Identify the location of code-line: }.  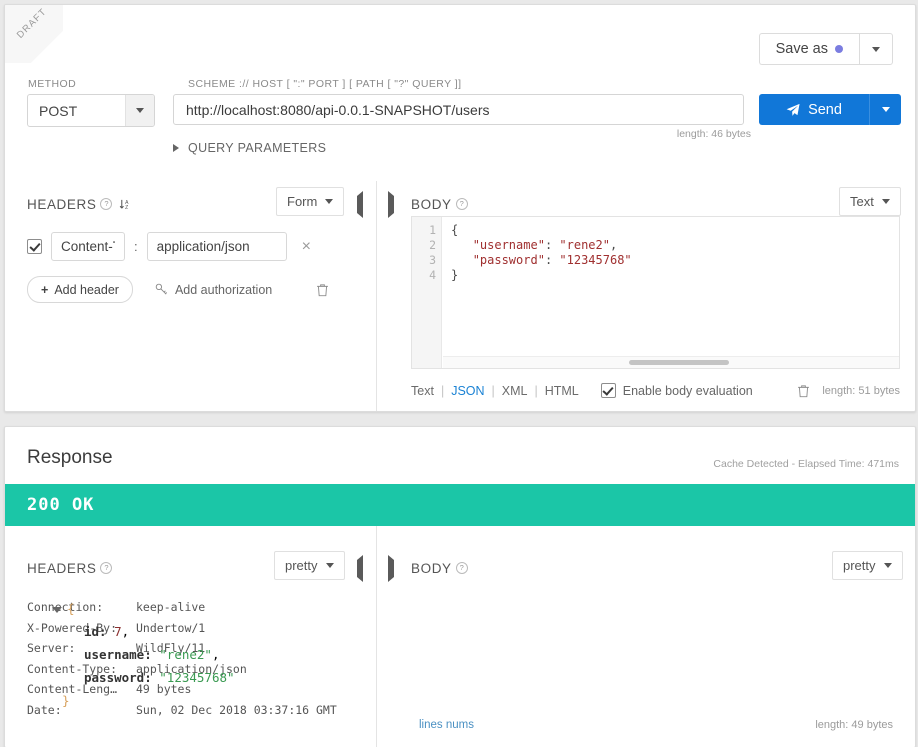
(455, 275).